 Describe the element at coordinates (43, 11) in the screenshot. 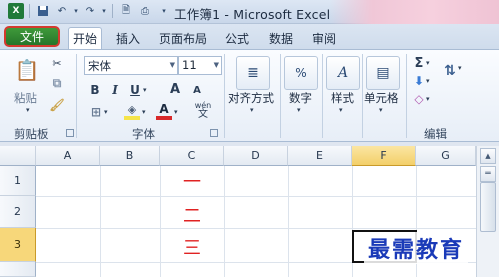

I see `save-icon` at that location.